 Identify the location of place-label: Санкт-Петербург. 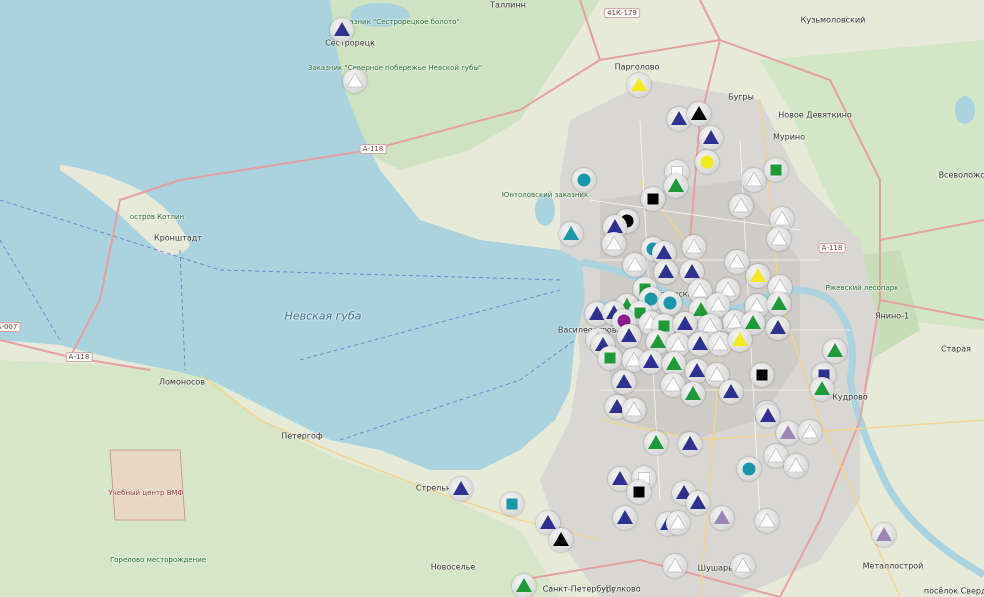
(579, 589).